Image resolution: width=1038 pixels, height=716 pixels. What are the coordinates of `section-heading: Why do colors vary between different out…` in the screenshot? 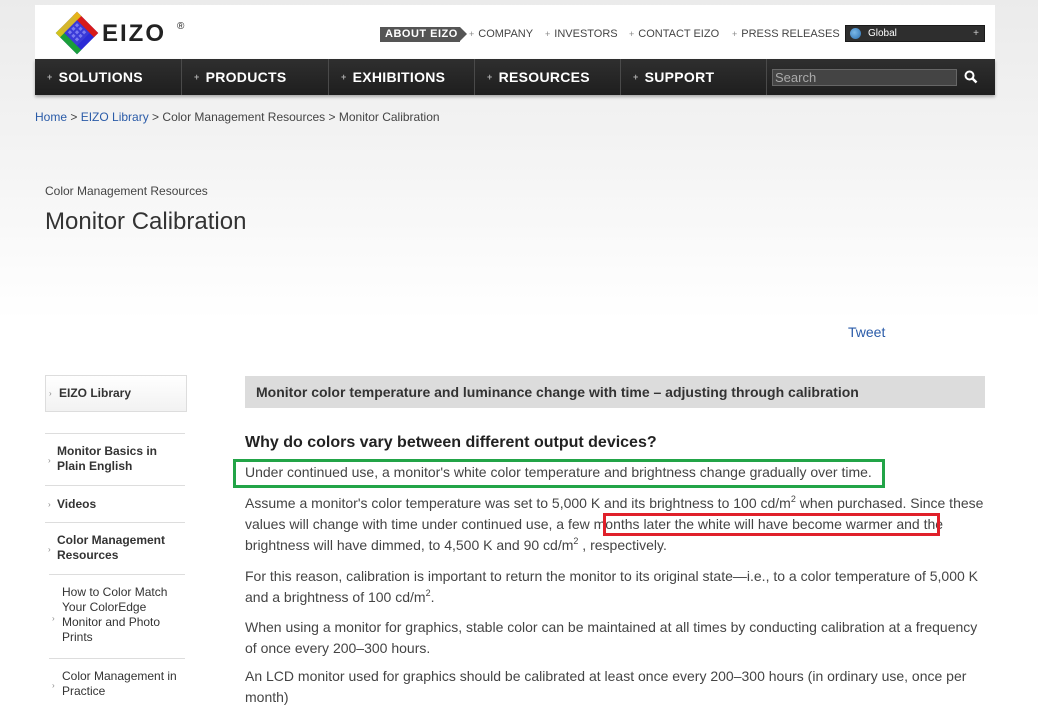 It's located at (451, 442).